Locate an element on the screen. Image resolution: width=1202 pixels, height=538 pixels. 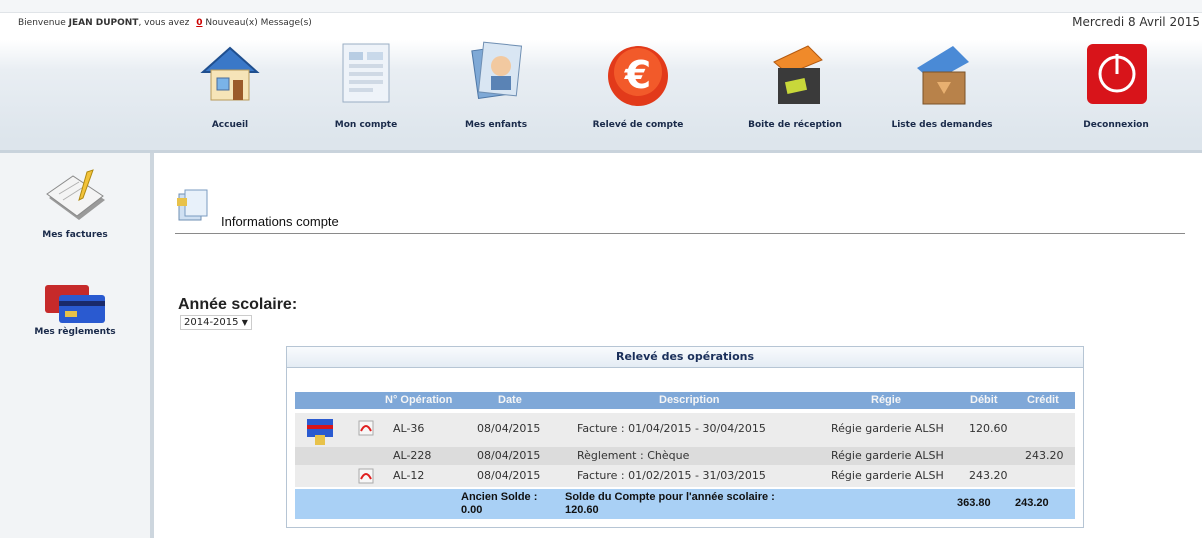
sidebar-label-factures: Mes factures is located at coordinates (75, 235).